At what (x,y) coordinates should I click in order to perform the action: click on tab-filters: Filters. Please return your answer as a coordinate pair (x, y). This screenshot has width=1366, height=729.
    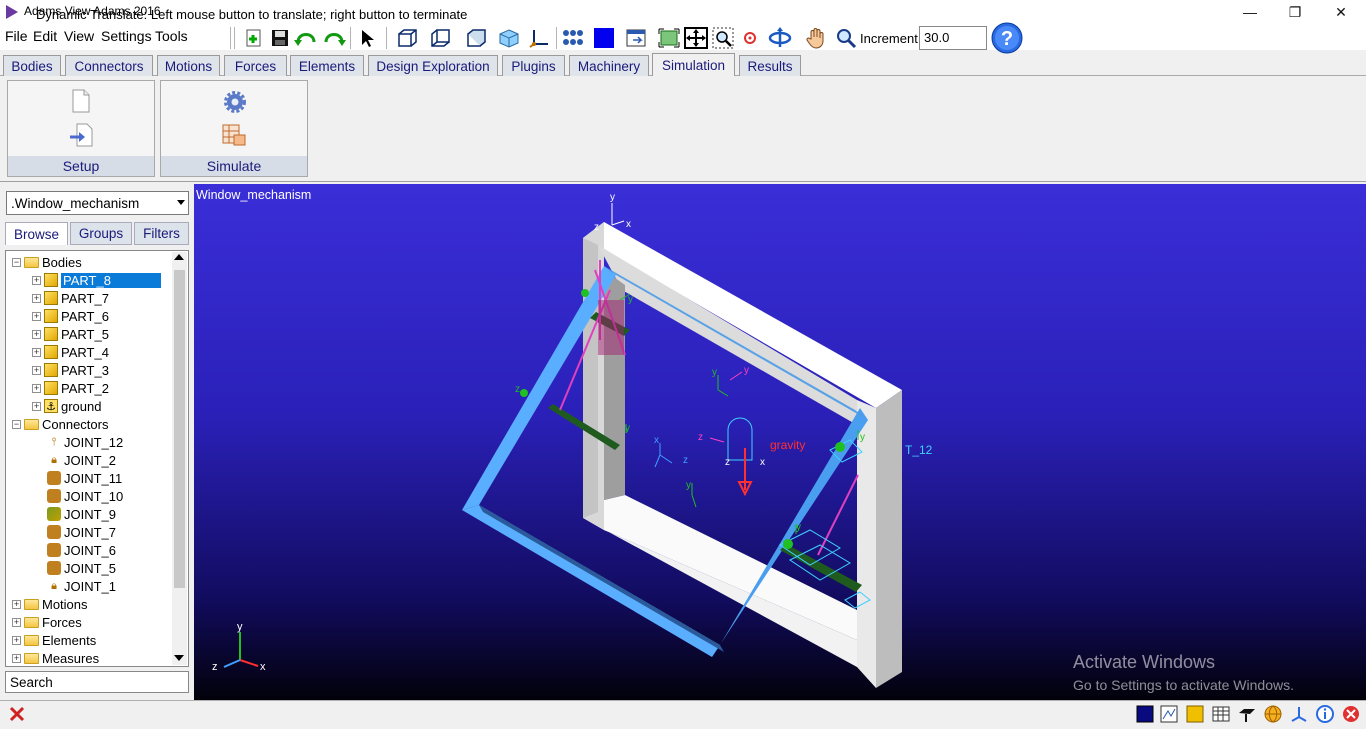
    Looking at the image, I should click on (161, 233).